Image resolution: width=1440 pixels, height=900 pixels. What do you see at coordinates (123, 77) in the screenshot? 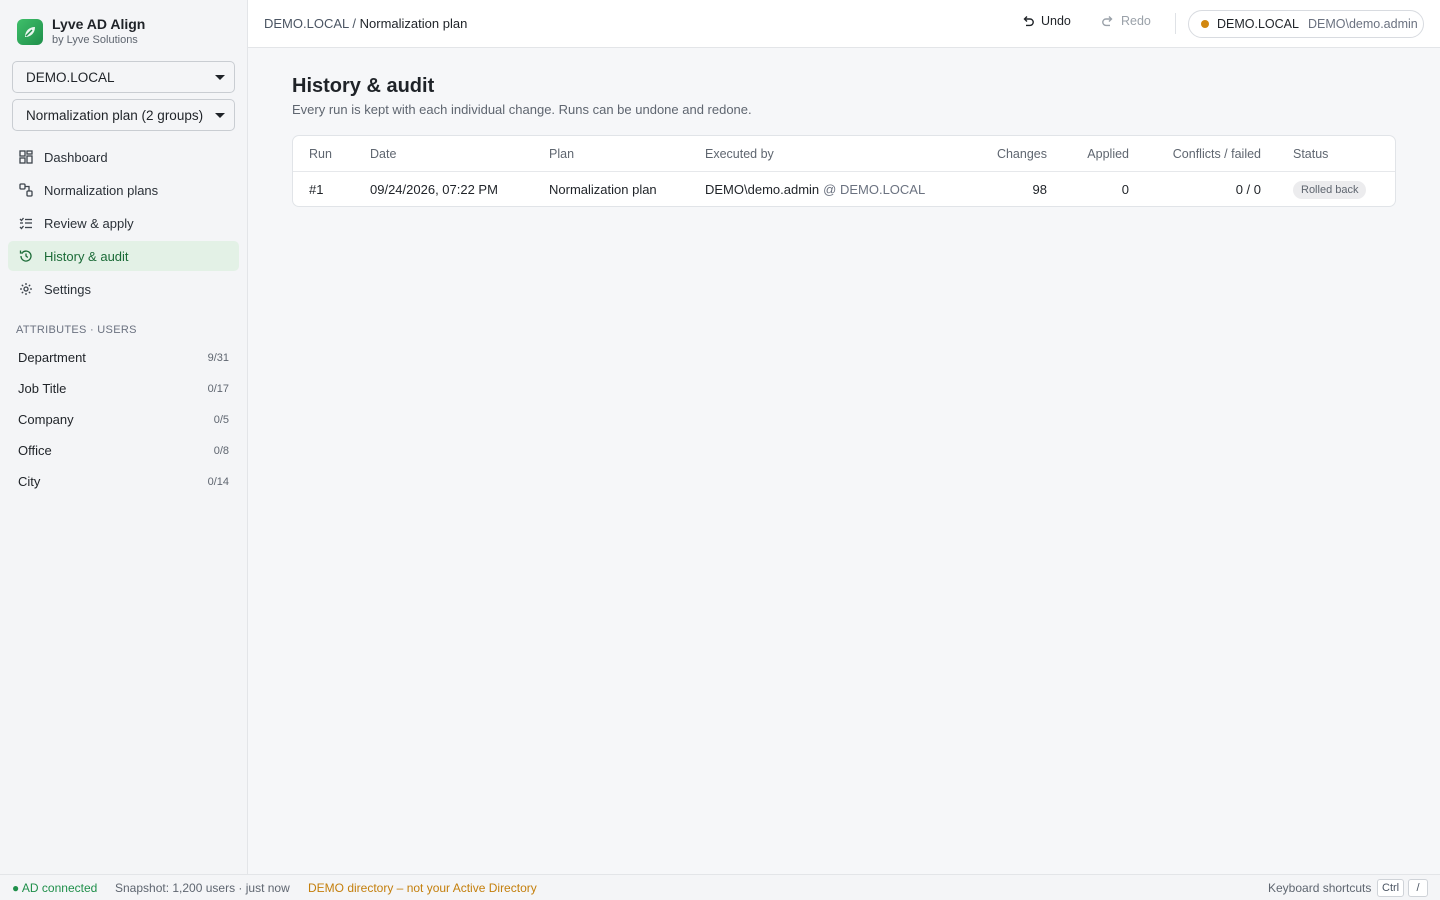
I see `domain-select: DEMO.LOCAL` at bounding box center [123, 77].